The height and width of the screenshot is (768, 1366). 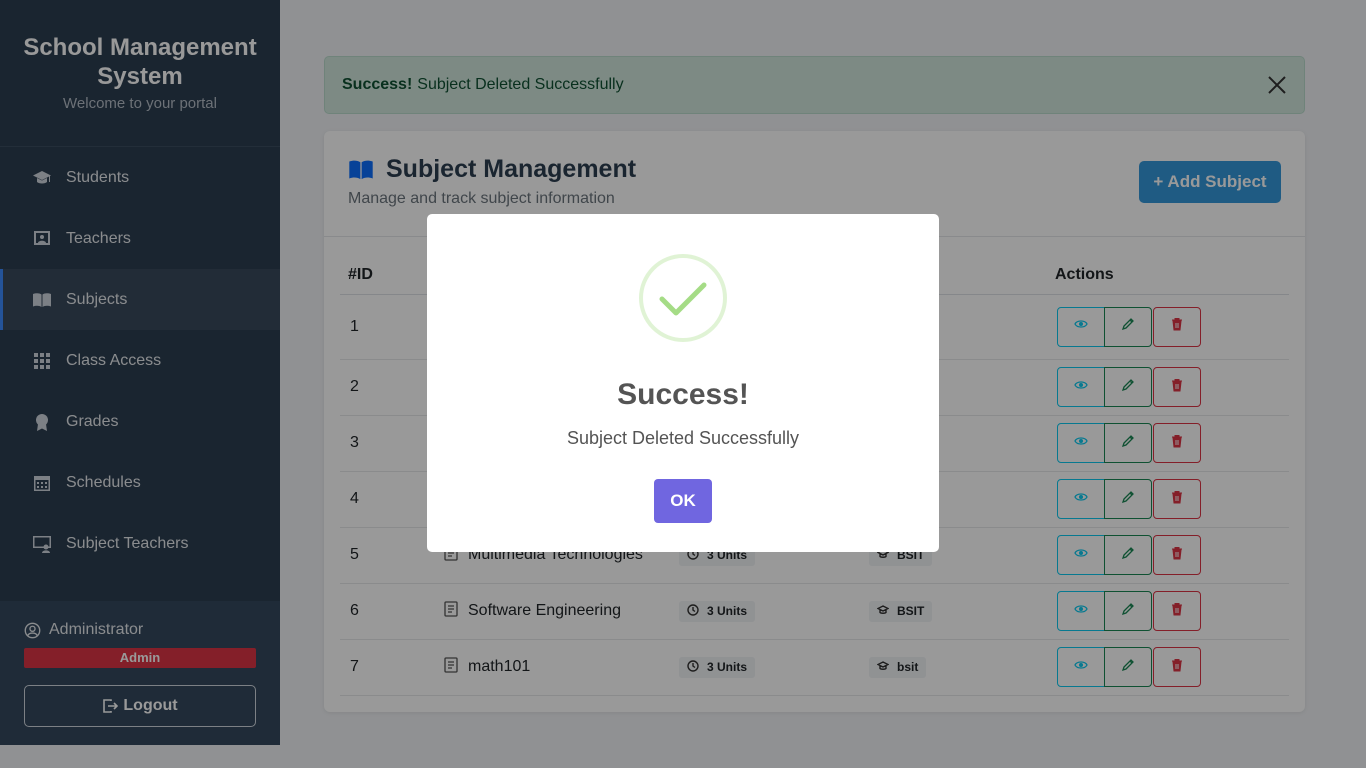 What do you see at coordinates (683, 438) in the screenshot?
I see `modal-text: Subject Deleted Successfully` at bounding box center [683, 438].